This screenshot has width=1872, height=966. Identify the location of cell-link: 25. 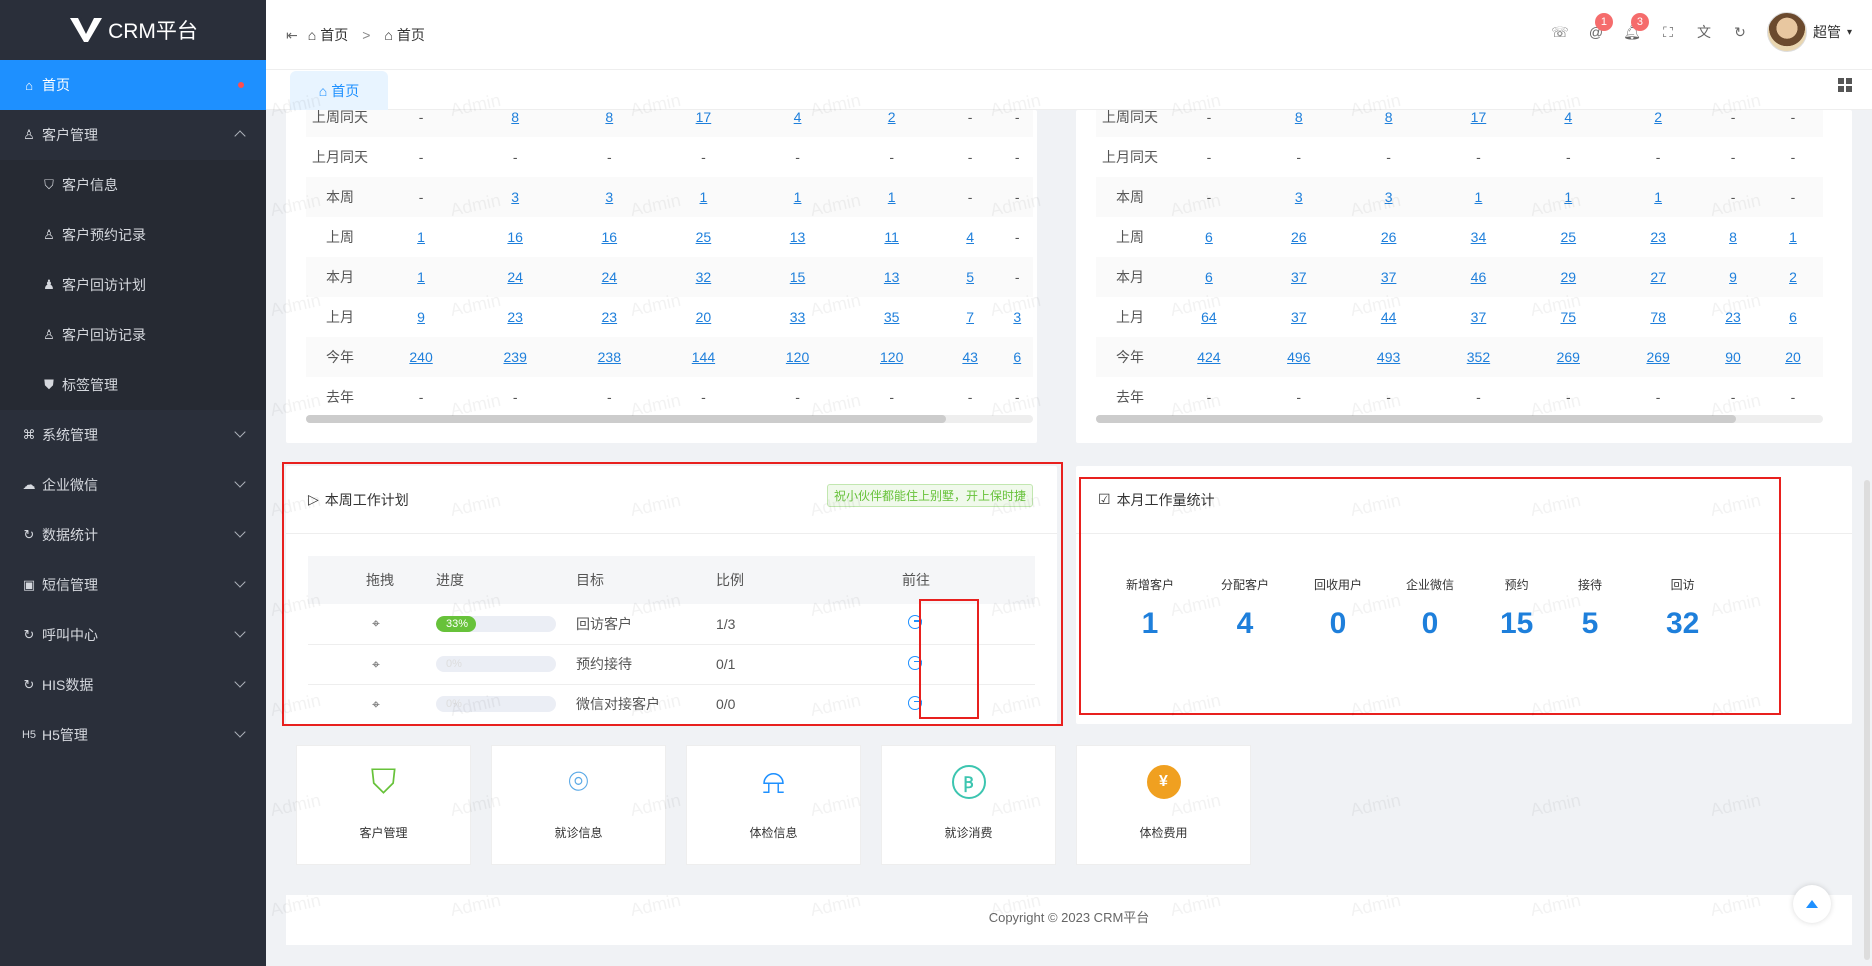
(704, 237).